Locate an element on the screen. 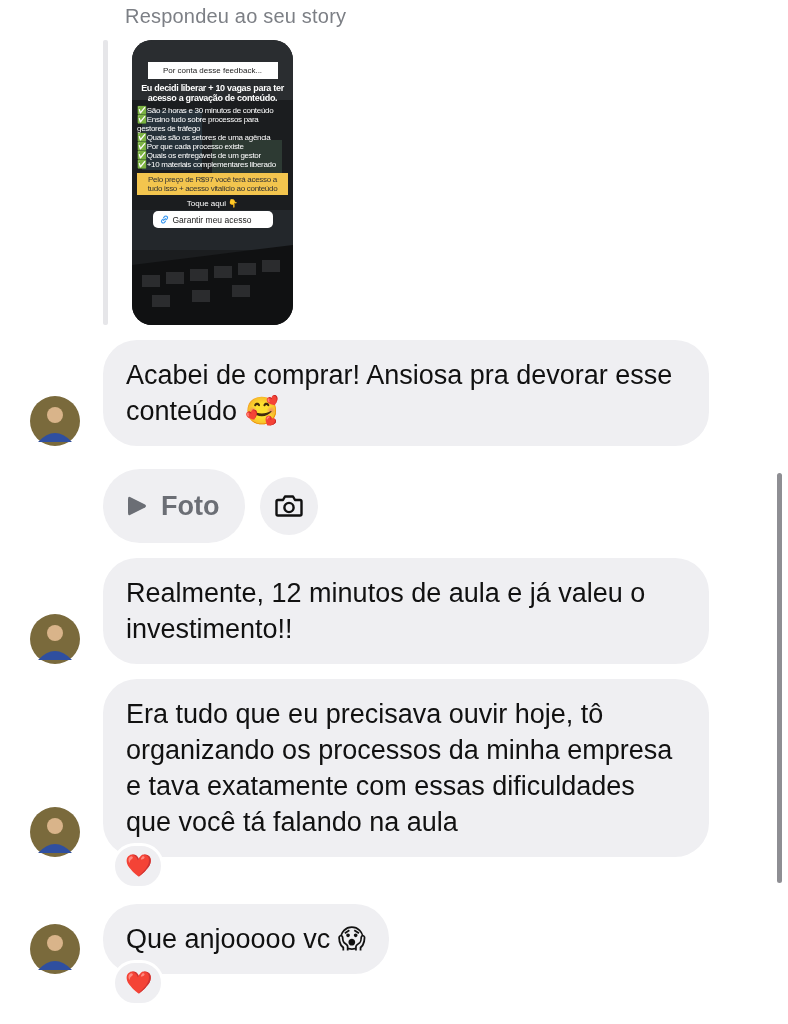  checklist-item: ✅Quais os entregáveis de um gestor is located at coordinates (199, 155).